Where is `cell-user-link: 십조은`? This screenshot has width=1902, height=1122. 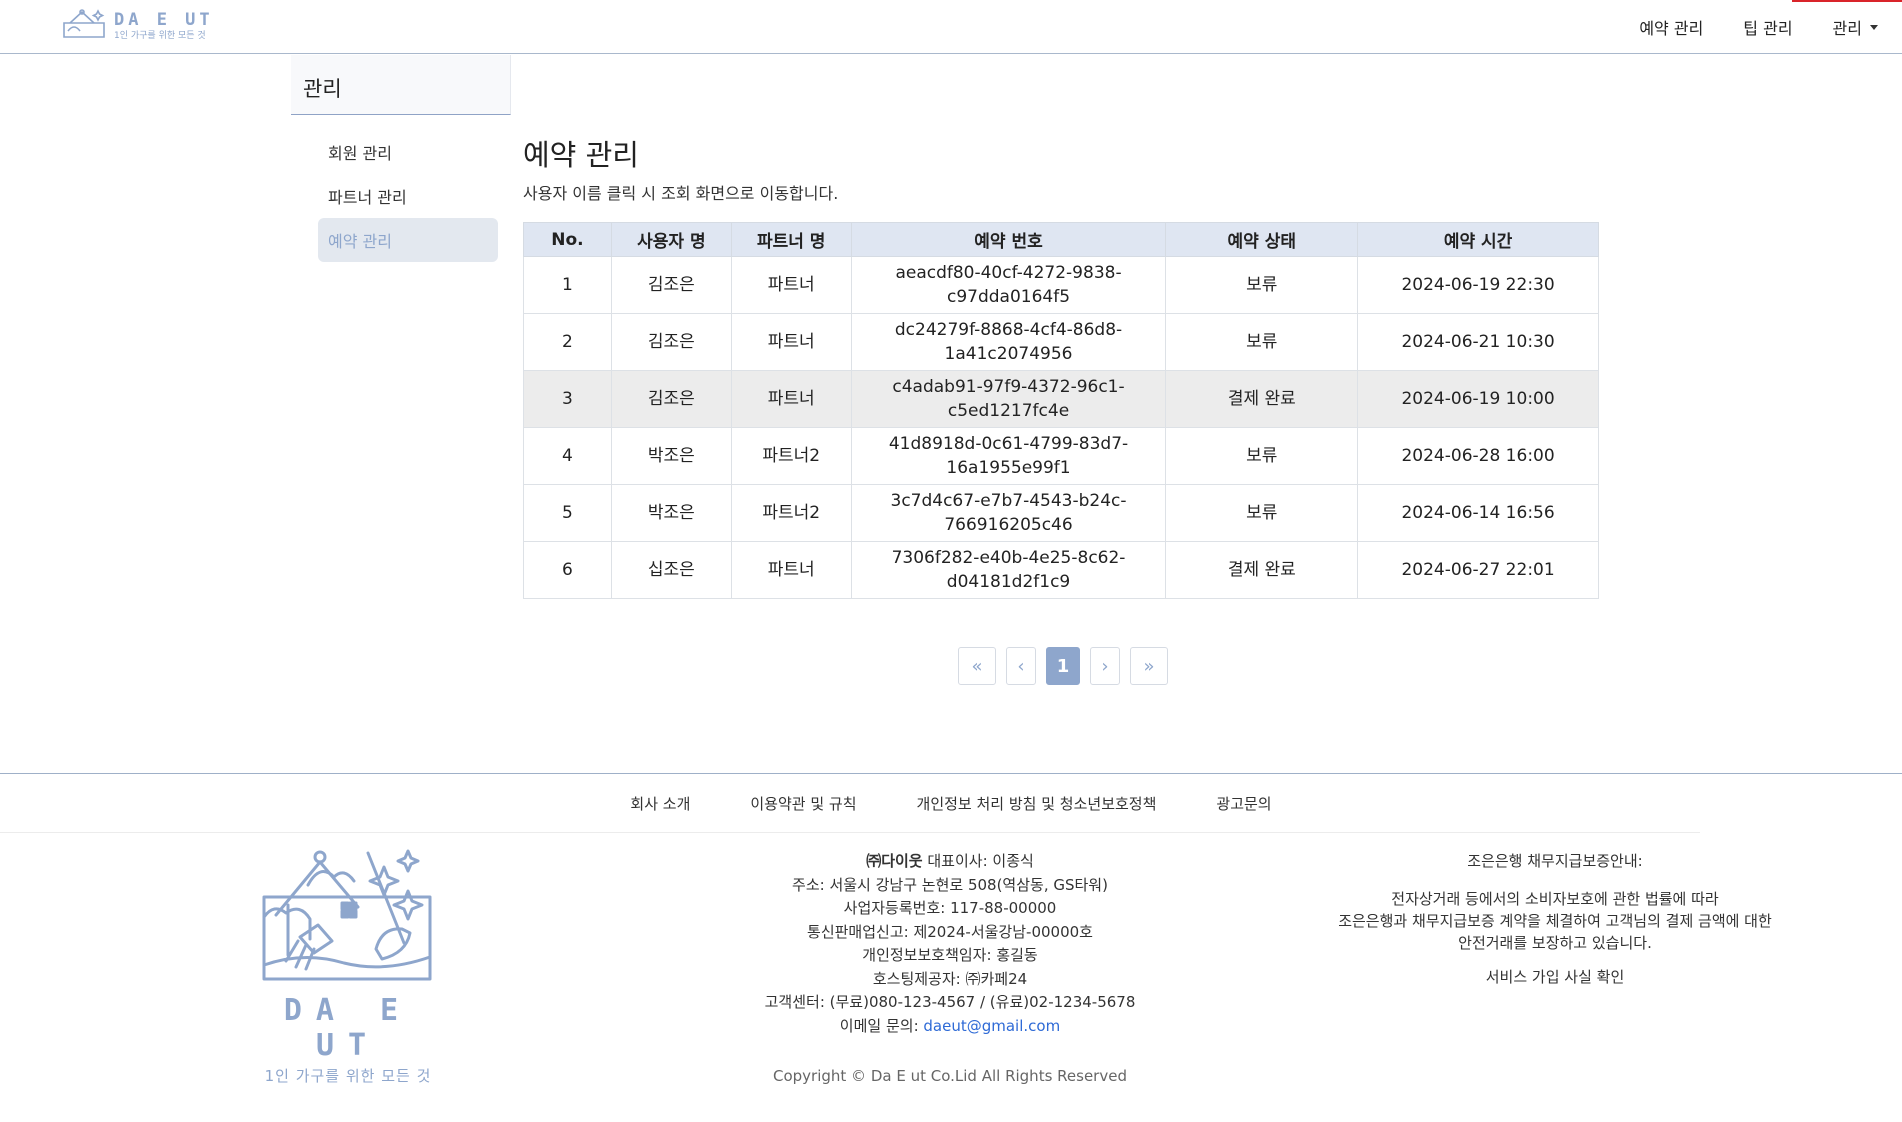 cell-user-link: 십조은 is located at coordinates (671, 570).